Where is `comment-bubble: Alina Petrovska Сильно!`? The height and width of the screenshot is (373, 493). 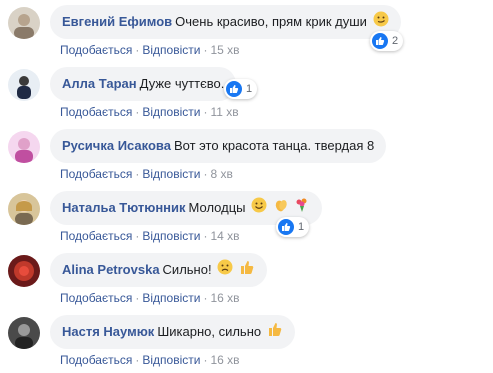 comment-bubble: Alina Petrovska Сильно! is located at coordinates (158, 270).